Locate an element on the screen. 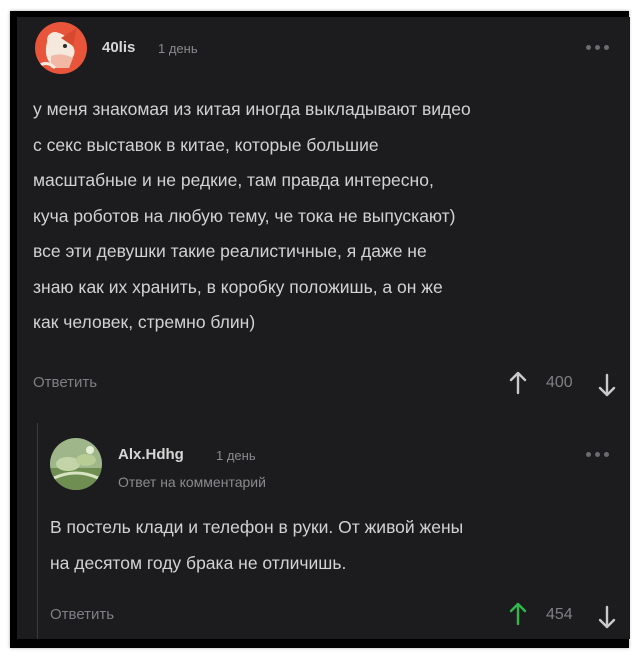 This screenshot has height=658, width=640. nature-avatar-icon is located at coordinates (76, 464).